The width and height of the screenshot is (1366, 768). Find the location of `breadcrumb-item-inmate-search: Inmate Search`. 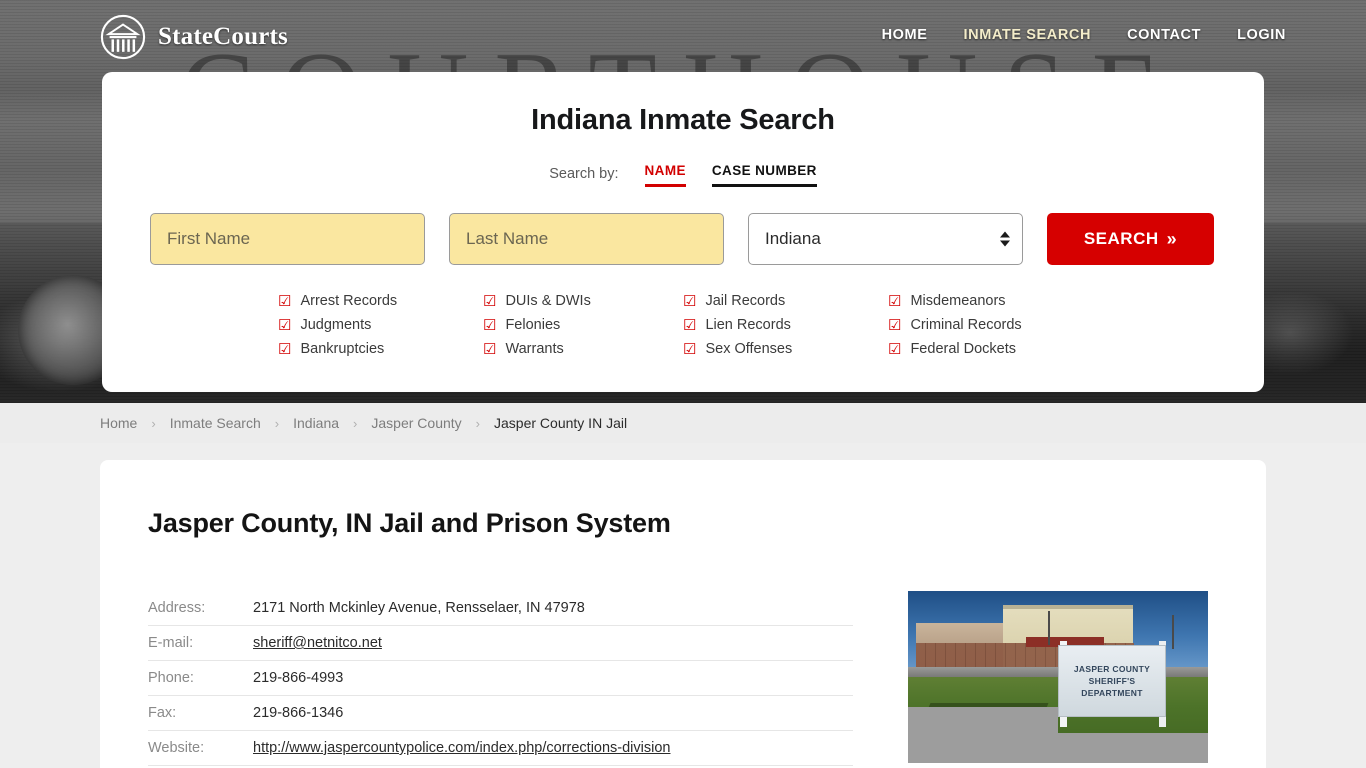

breadcrumb-item-inmate-search: Inmate Search is located at coordinates (215, 423).